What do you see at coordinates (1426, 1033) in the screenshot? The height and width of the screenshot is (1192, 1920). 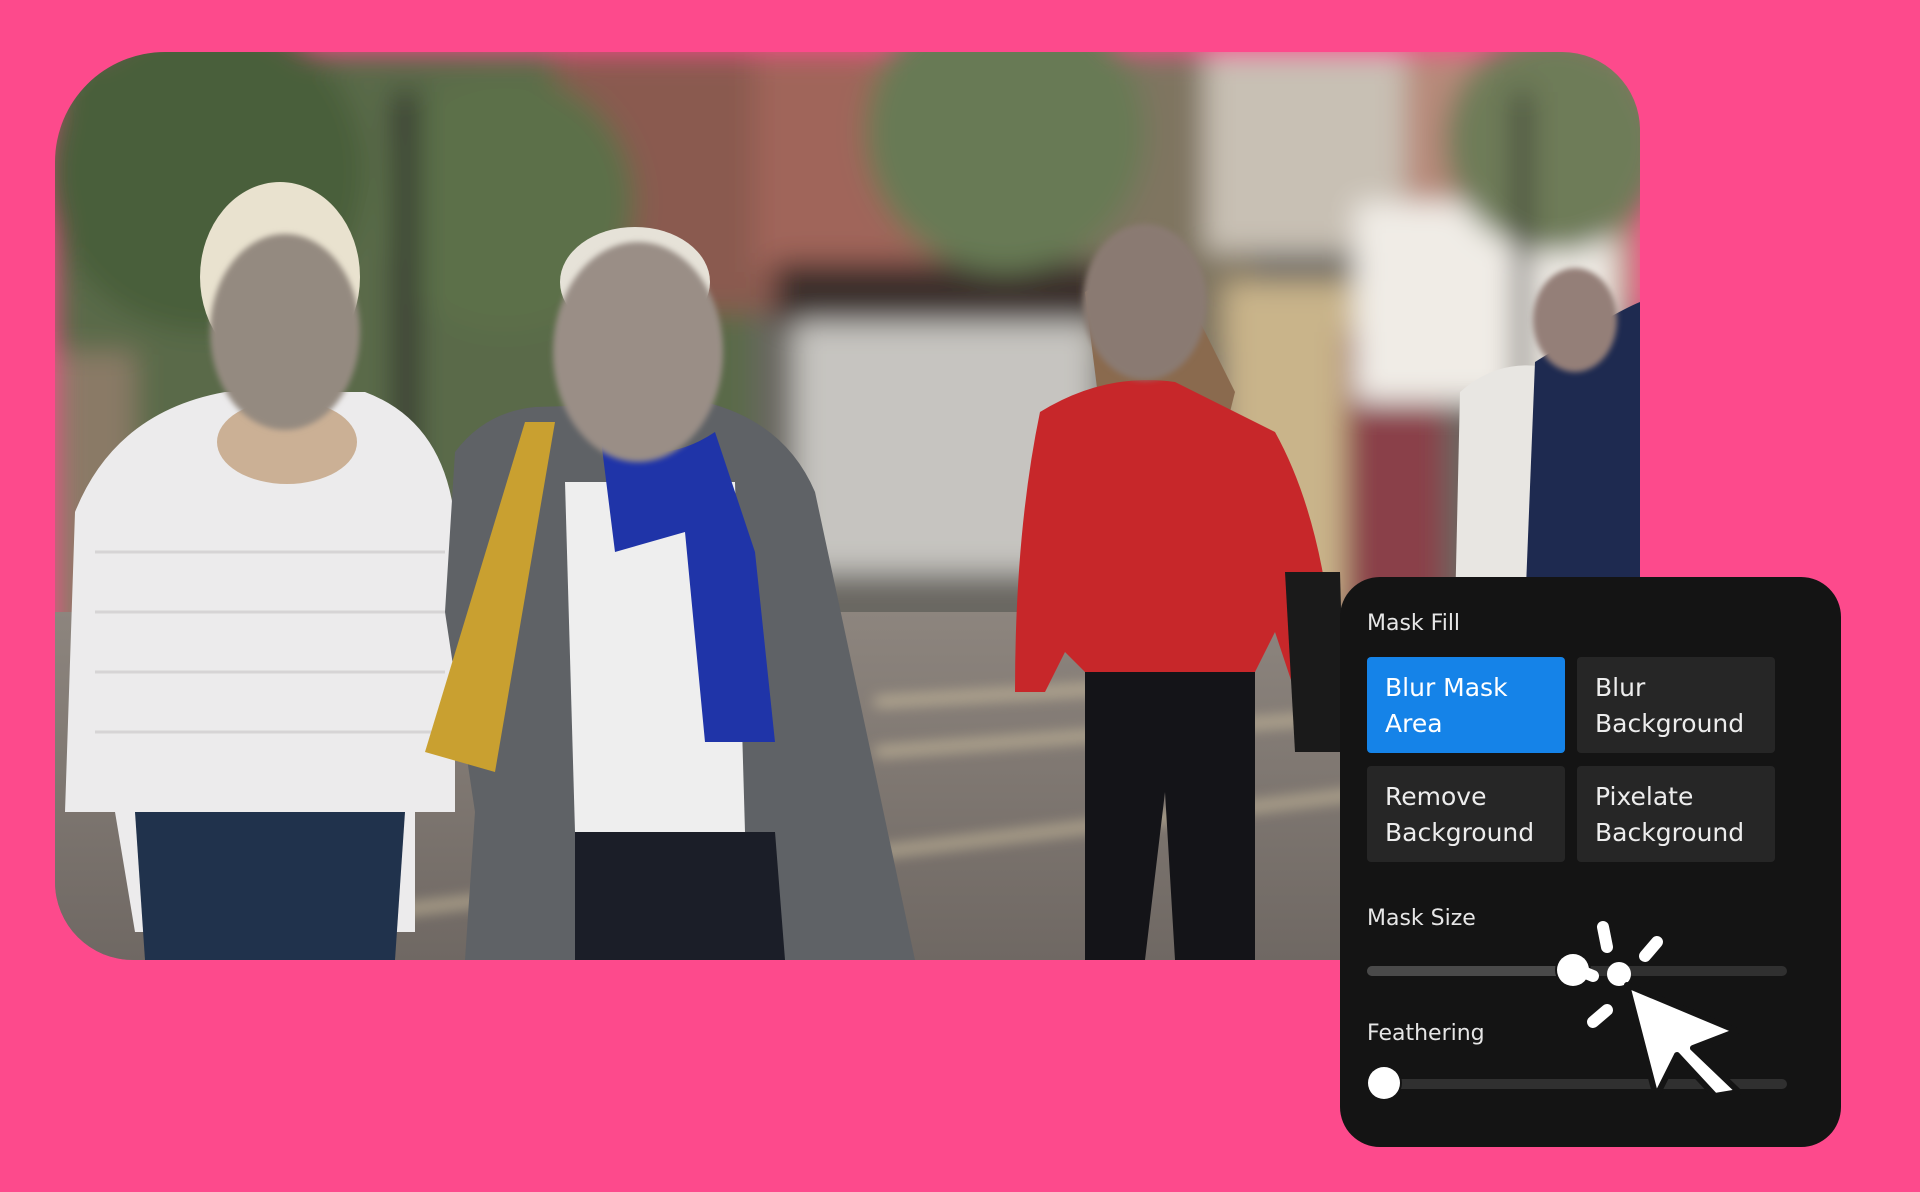 I see `feathering-label: Feathering` at bounding box center [1426, 1033].